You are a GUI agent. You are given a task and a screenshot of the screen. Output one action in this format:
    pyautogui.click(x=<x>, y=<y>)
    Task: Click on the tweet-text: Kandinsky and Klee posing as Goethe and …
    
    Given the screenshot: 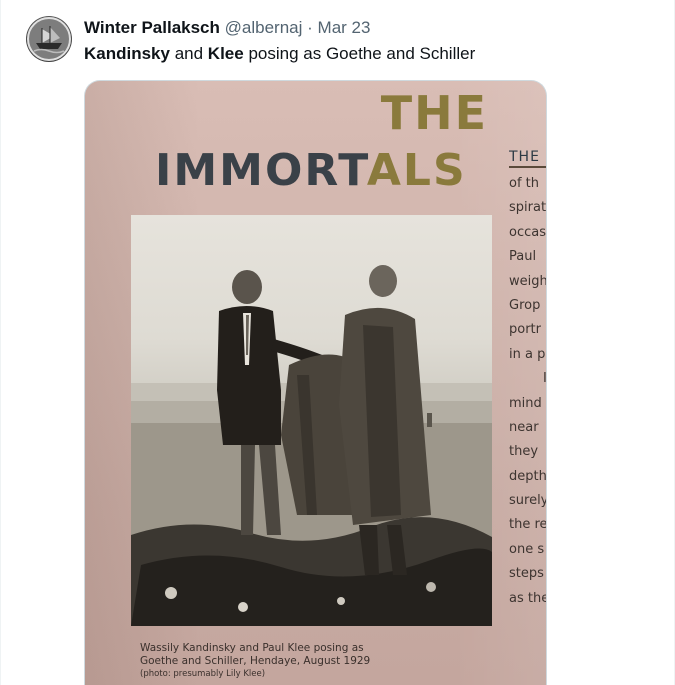 What is the action you would take?
    pyautogui.click(x=279, y=53)
    